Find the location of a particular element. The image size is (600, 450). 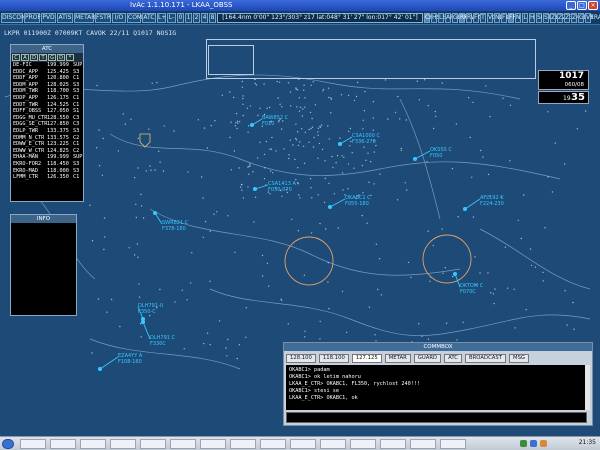

toolbar-button-fcl: FCL is located at coordinates (479, 18).